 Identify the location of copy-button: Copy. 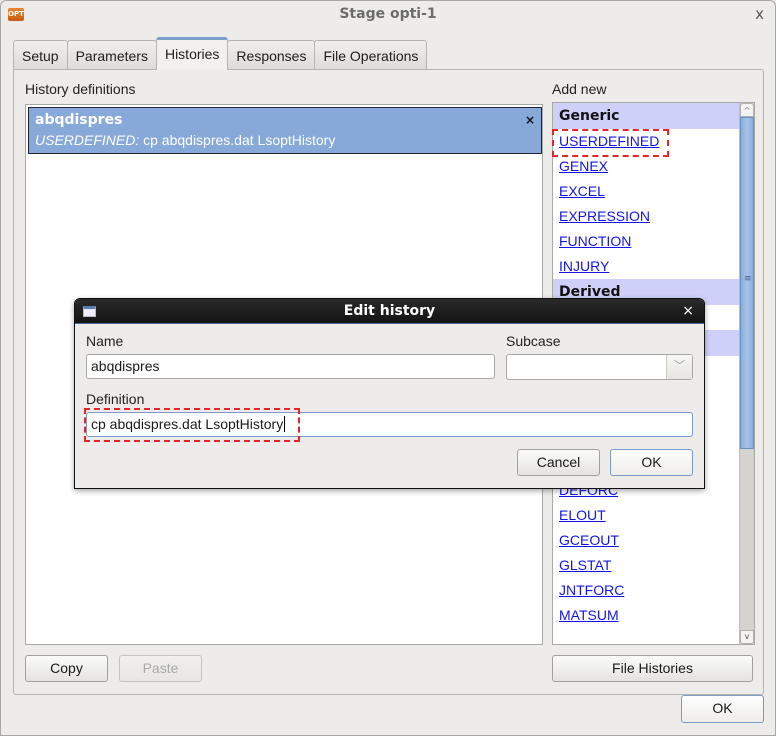
(66, 668).